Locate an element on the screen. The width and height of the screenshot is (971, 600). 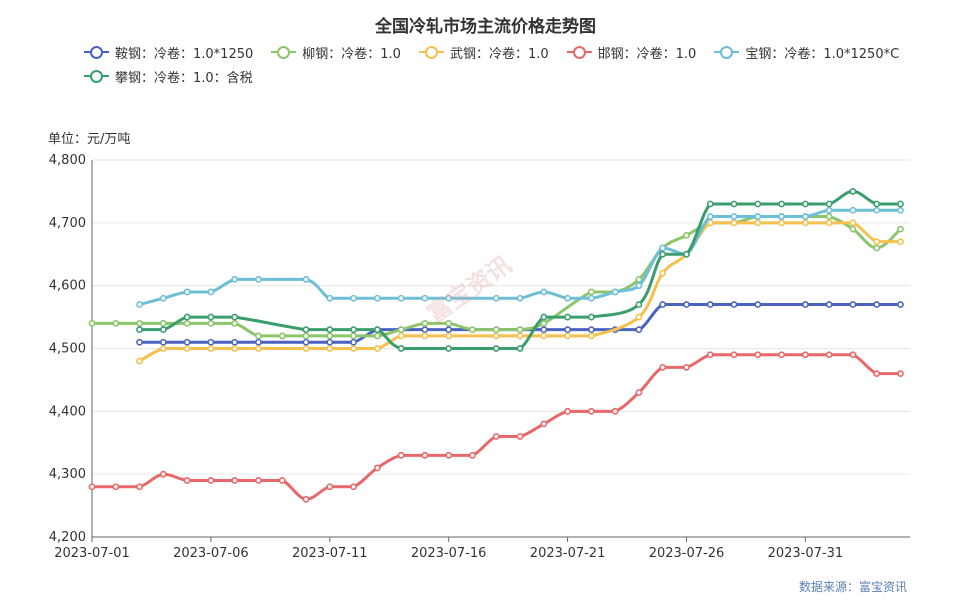
data-source: 数据来源：富宝资讯 is located at coordinates (852, 587).